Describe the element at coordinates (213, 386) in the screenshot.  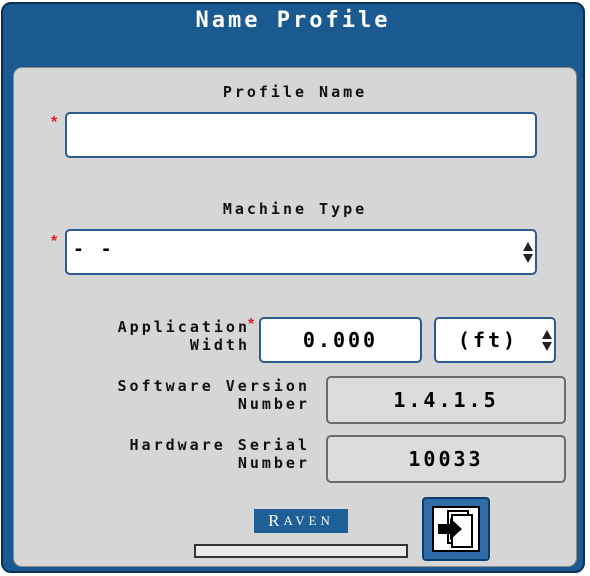
I see `software-version-label-line1: Software Version` at that location.